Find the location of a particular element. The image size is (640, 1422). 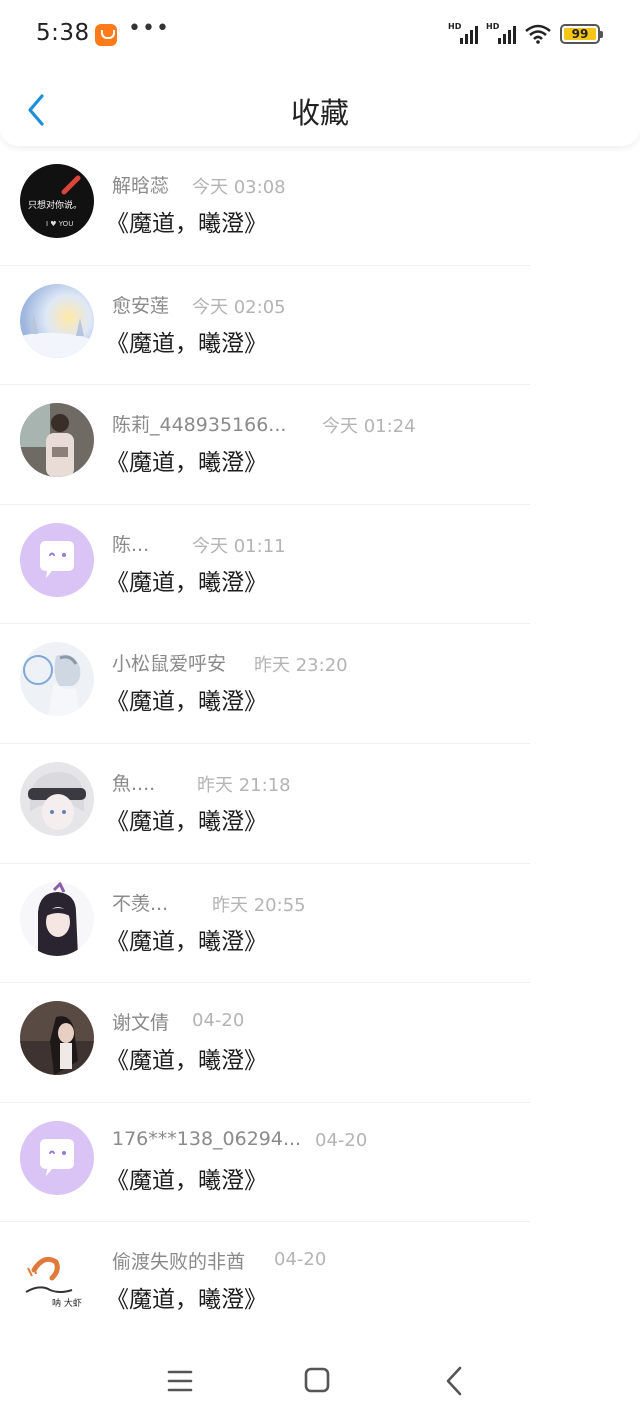

home-square-icon is located at coordinates (317, 1380).